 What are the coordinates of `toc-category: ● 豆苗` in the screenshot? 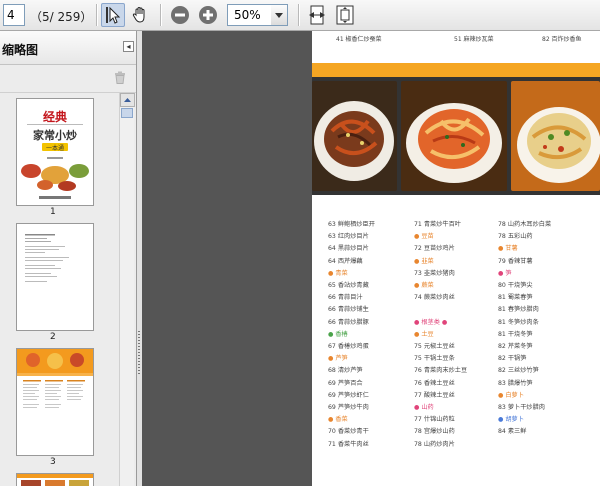 It's located at (424, 237).